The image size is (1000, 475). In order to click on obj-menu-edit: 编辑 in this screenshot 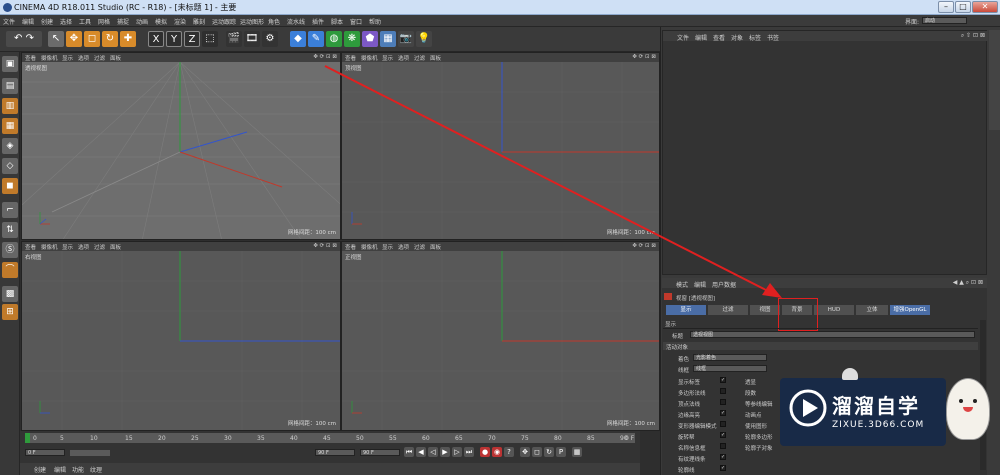, I will do `click(701, 37)`.